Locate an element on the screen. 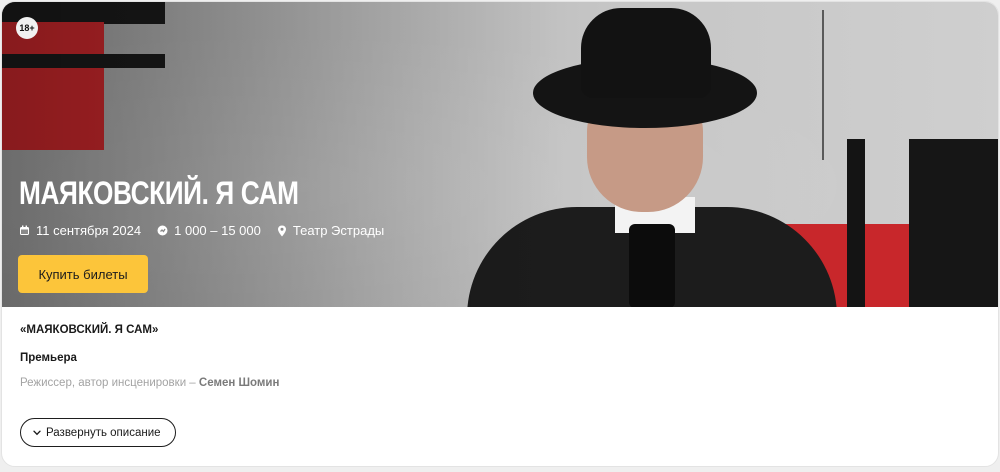  buy-tickets-button: Купить билеты is located at coordinates (83, 274).